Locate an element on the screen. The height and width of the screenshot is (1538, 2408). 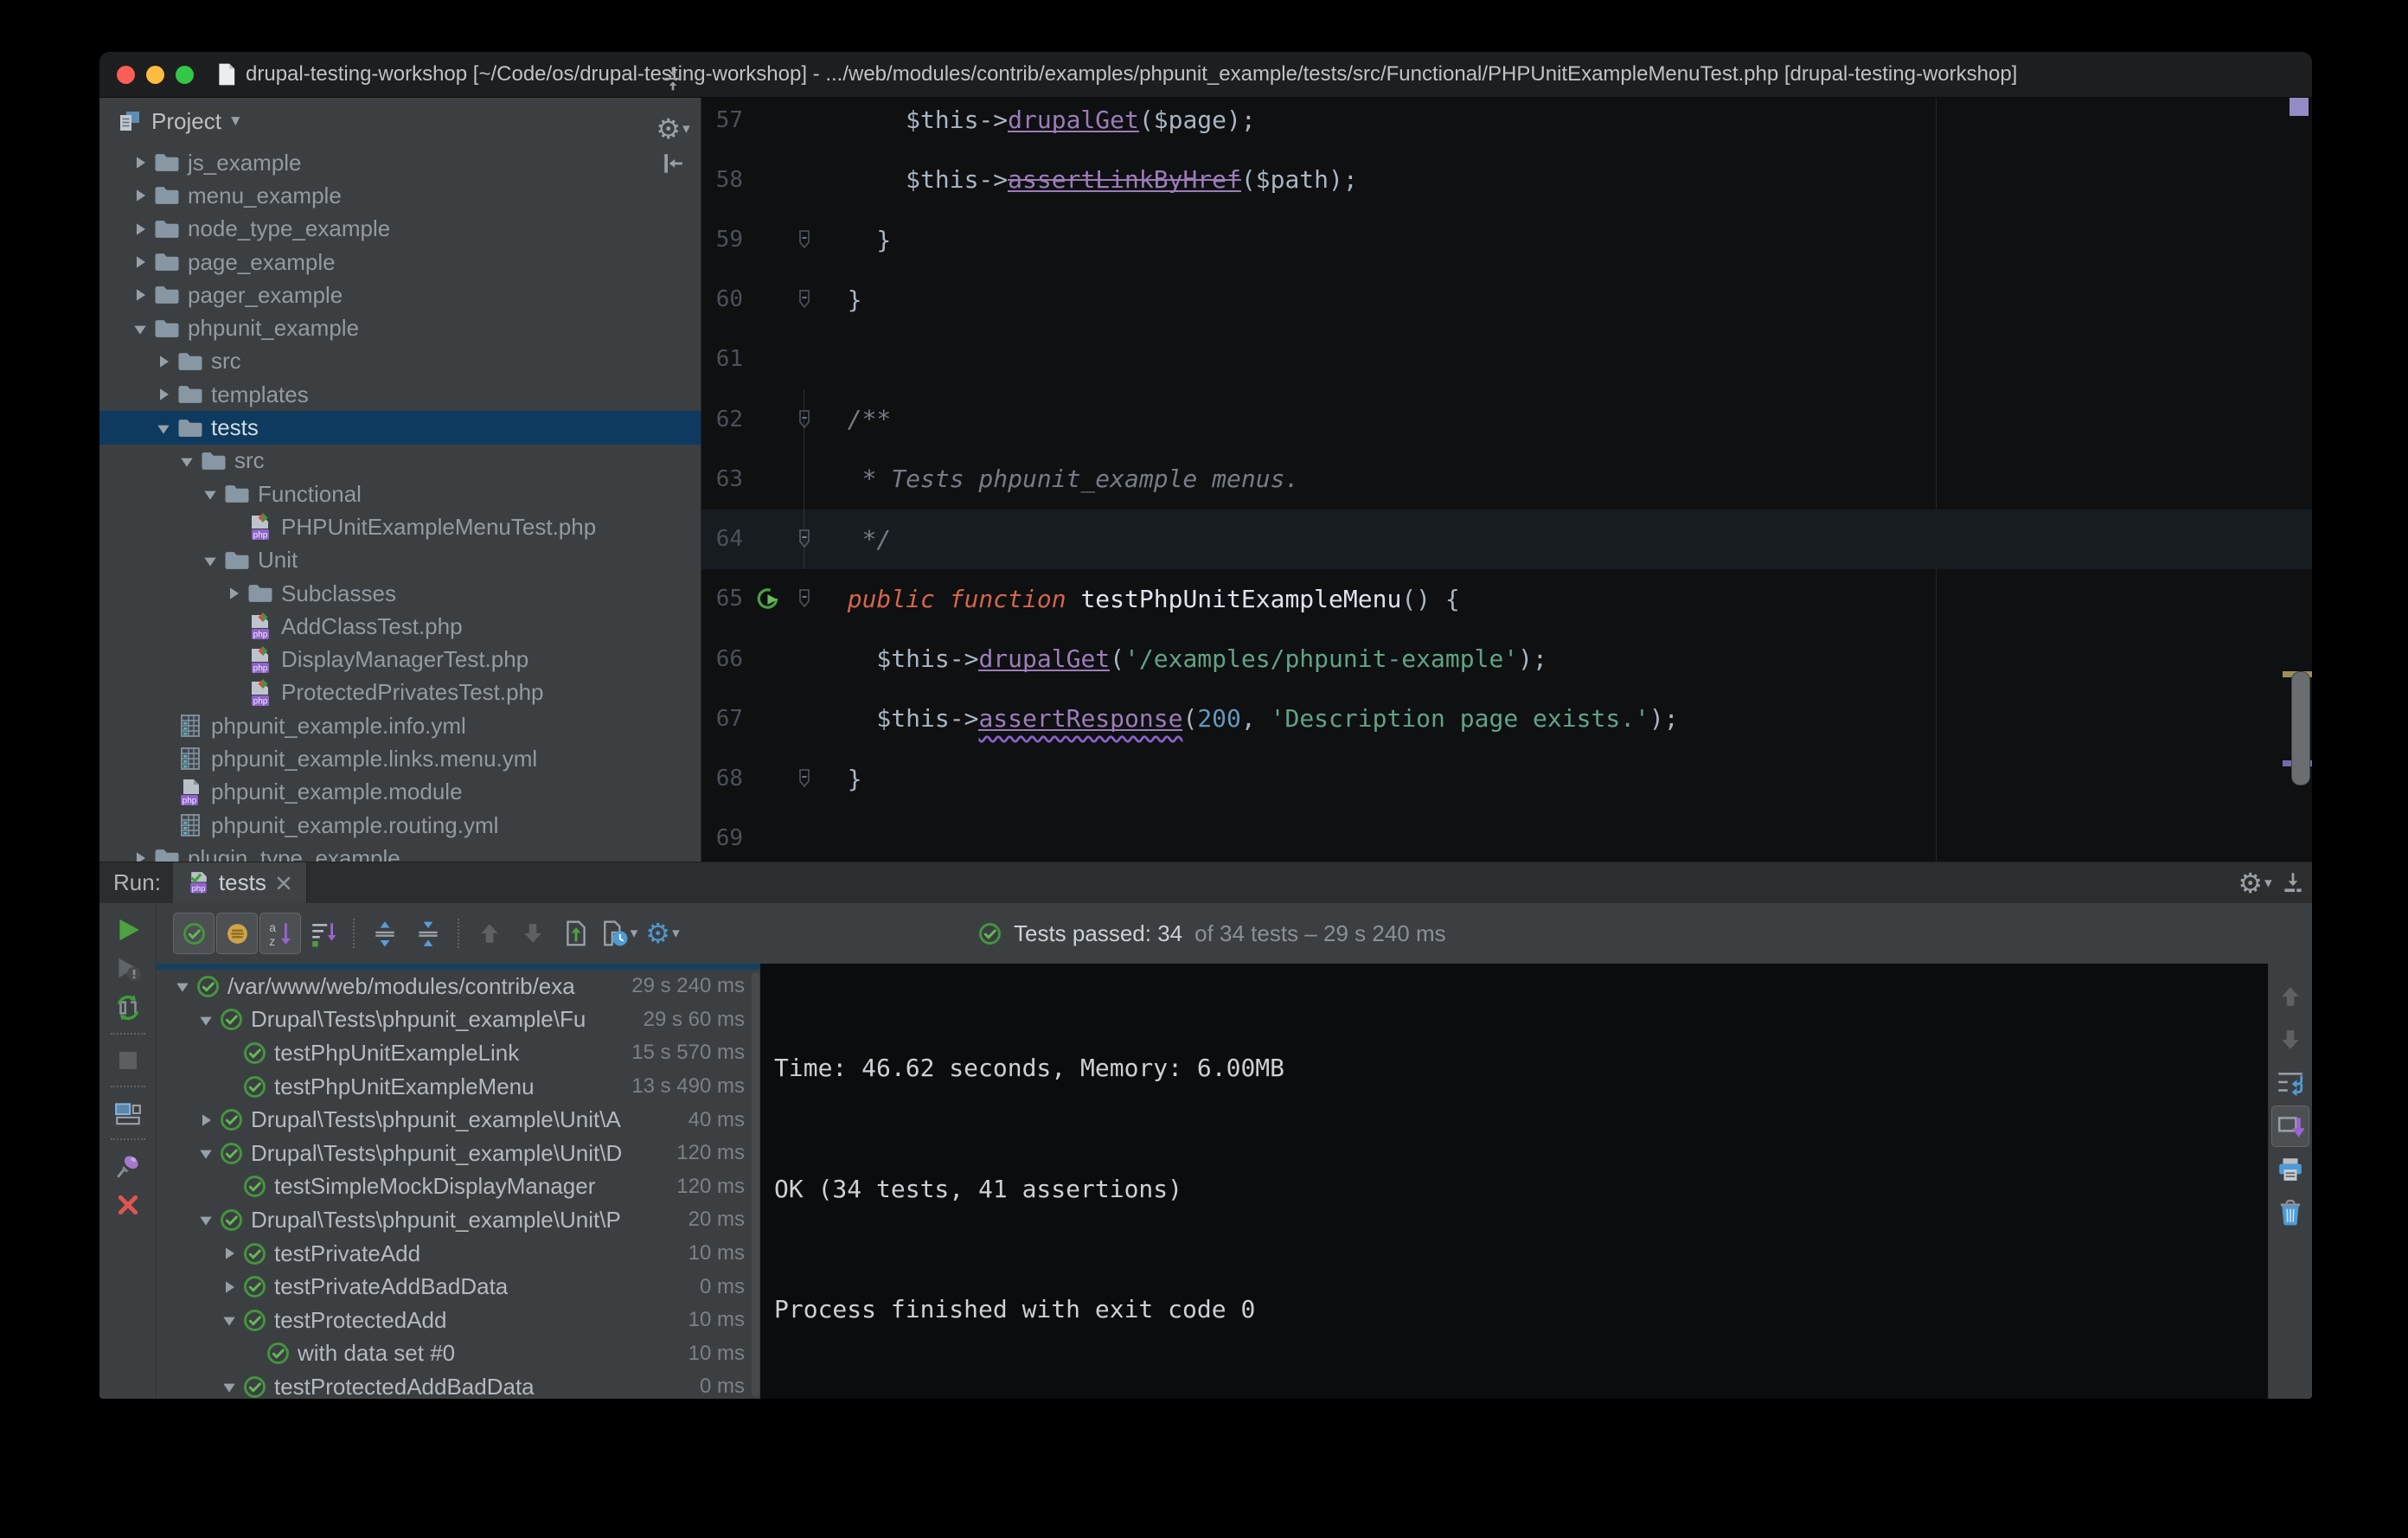
tree-scrollbar is located at coordinates (755, 1185).